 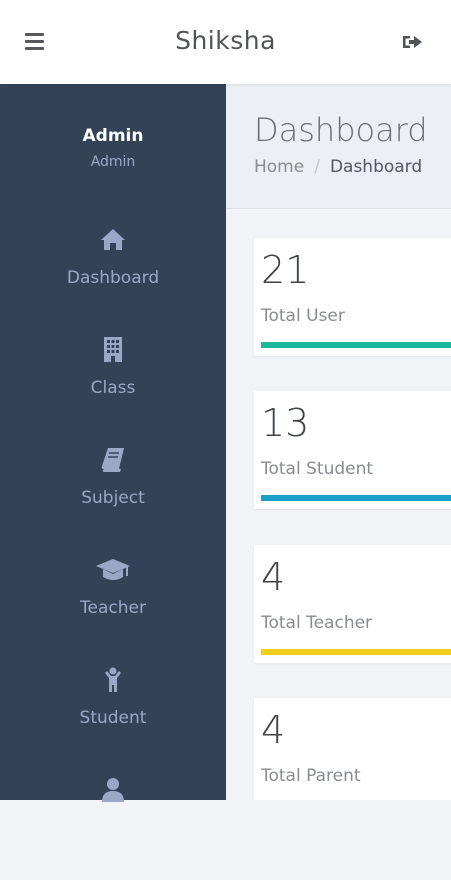 What do you see at coordinates (376, 167) in the screenshot?
I see `breadcrumb-current: Dashboard` at bounding box center [376, 167].